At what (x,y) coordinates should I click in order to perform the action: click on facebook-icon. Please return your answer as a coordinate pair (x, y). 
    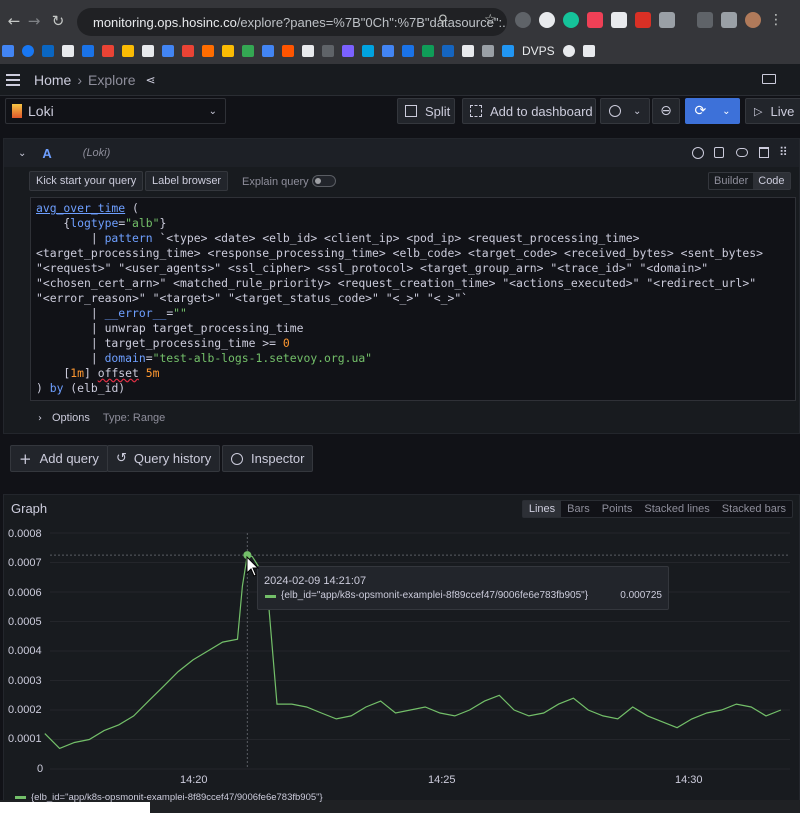
    Looking at the image, I should click on (28, 51).